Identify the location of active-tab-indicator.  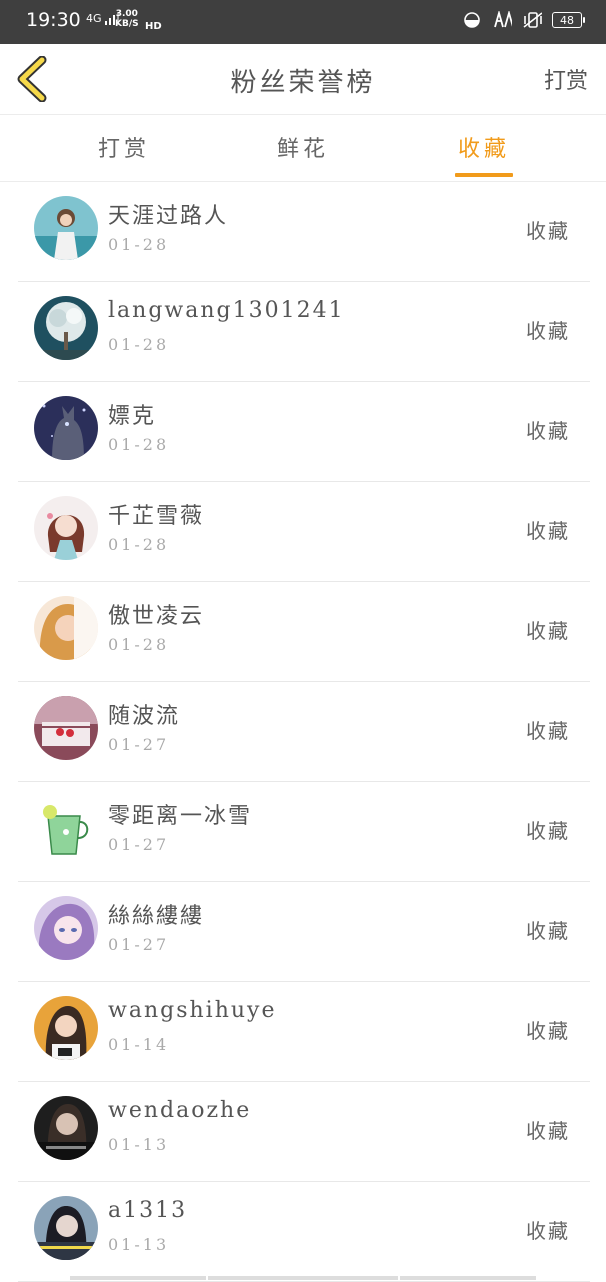
(484, 175).